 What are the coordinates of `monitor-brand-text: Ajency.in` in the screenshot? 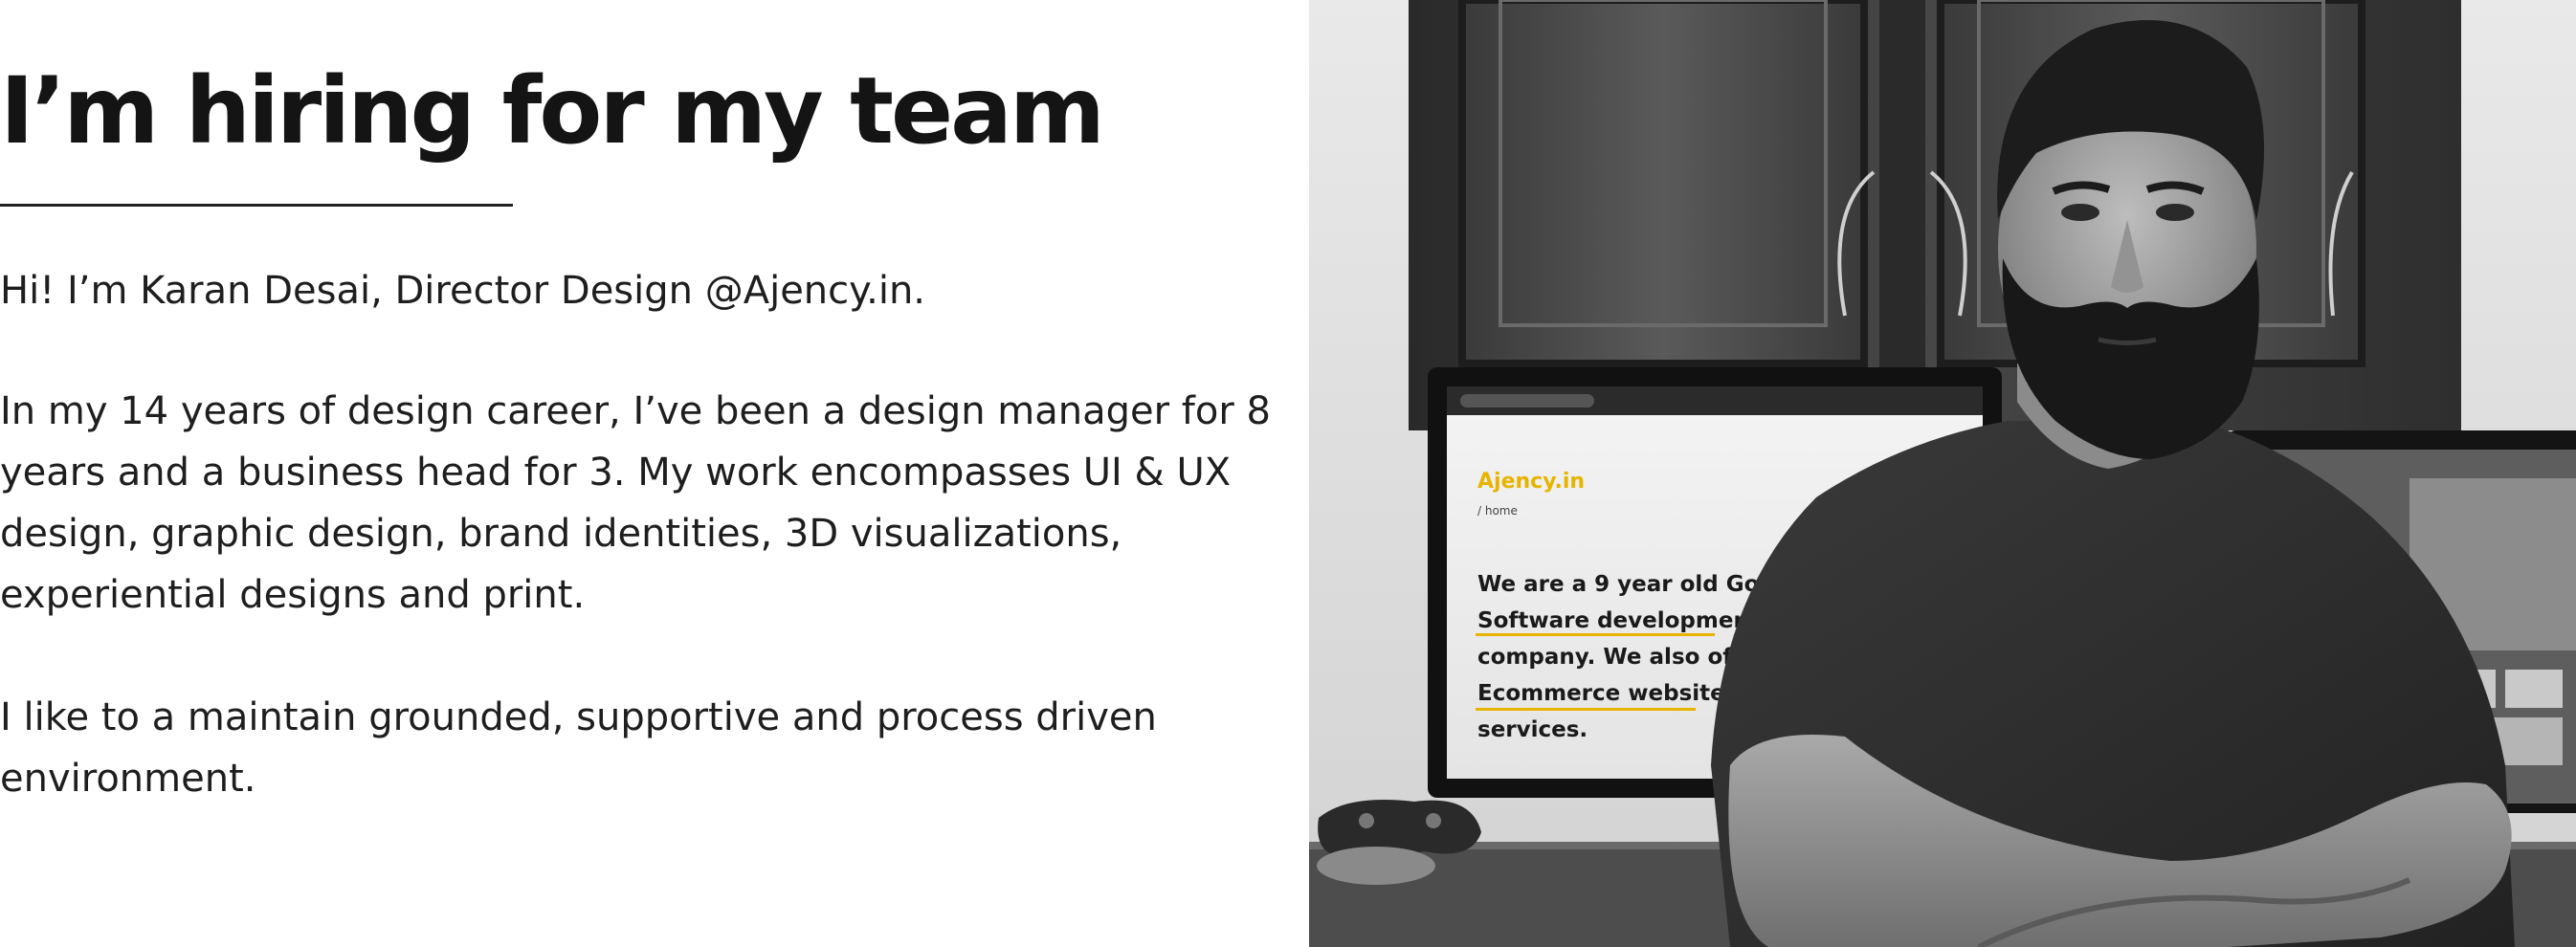 It's located at (1531, 482).